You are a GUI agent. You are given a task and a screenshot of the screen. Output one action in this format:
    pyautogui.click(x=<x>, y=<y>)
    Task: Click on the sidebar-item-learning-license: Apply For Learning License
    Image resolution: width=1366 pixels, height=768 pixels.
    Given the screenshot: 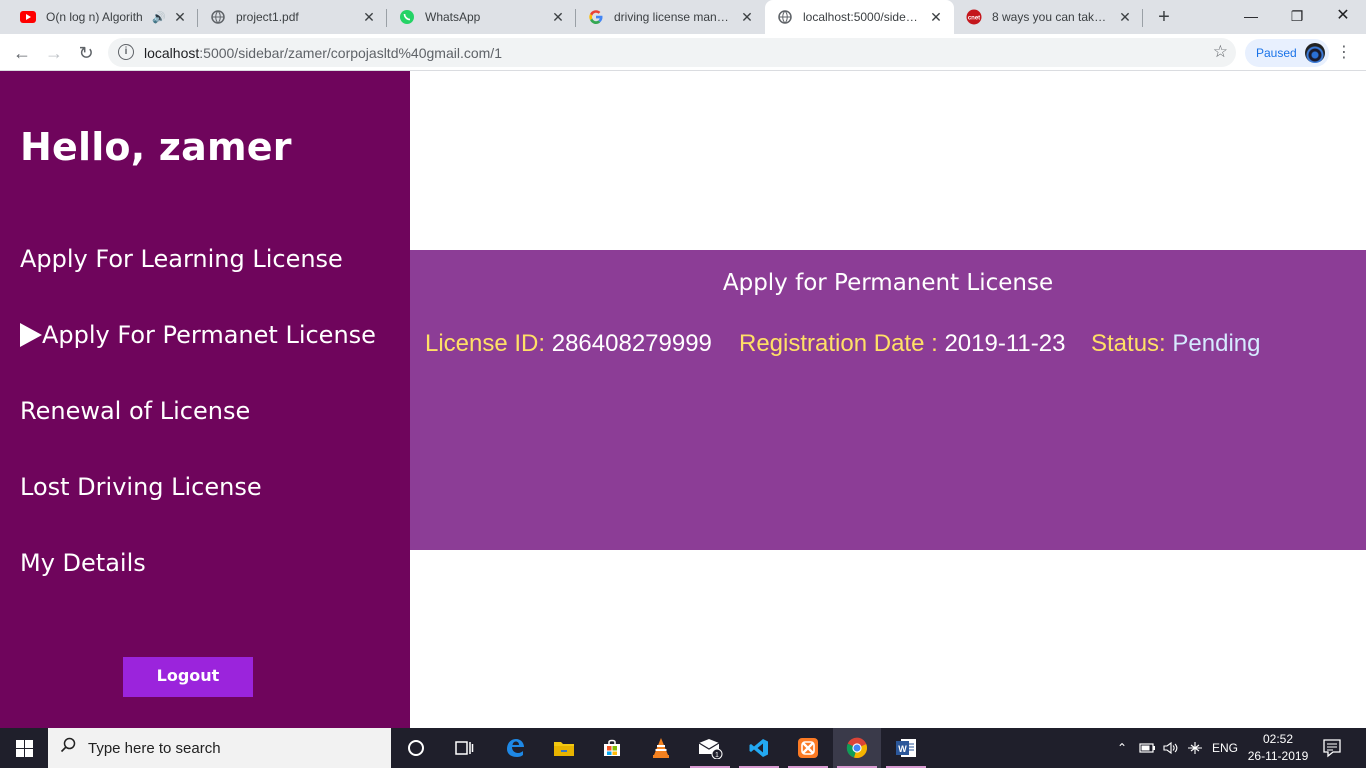 What is the action you would take?
    pyautogui.click(x=181, y=259)
    